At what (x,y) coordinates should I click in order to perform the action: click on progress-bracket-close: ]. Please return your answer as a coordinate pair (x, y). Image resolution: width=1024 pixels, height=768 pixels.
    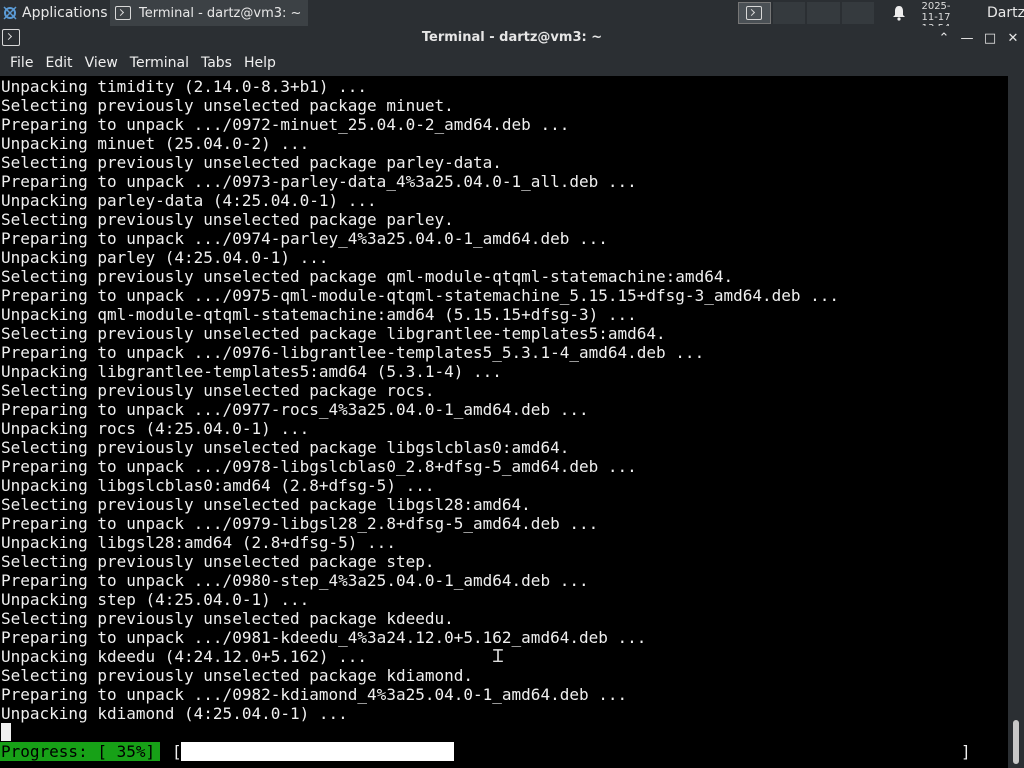
    Looking at the image, I should click on (966, 751).